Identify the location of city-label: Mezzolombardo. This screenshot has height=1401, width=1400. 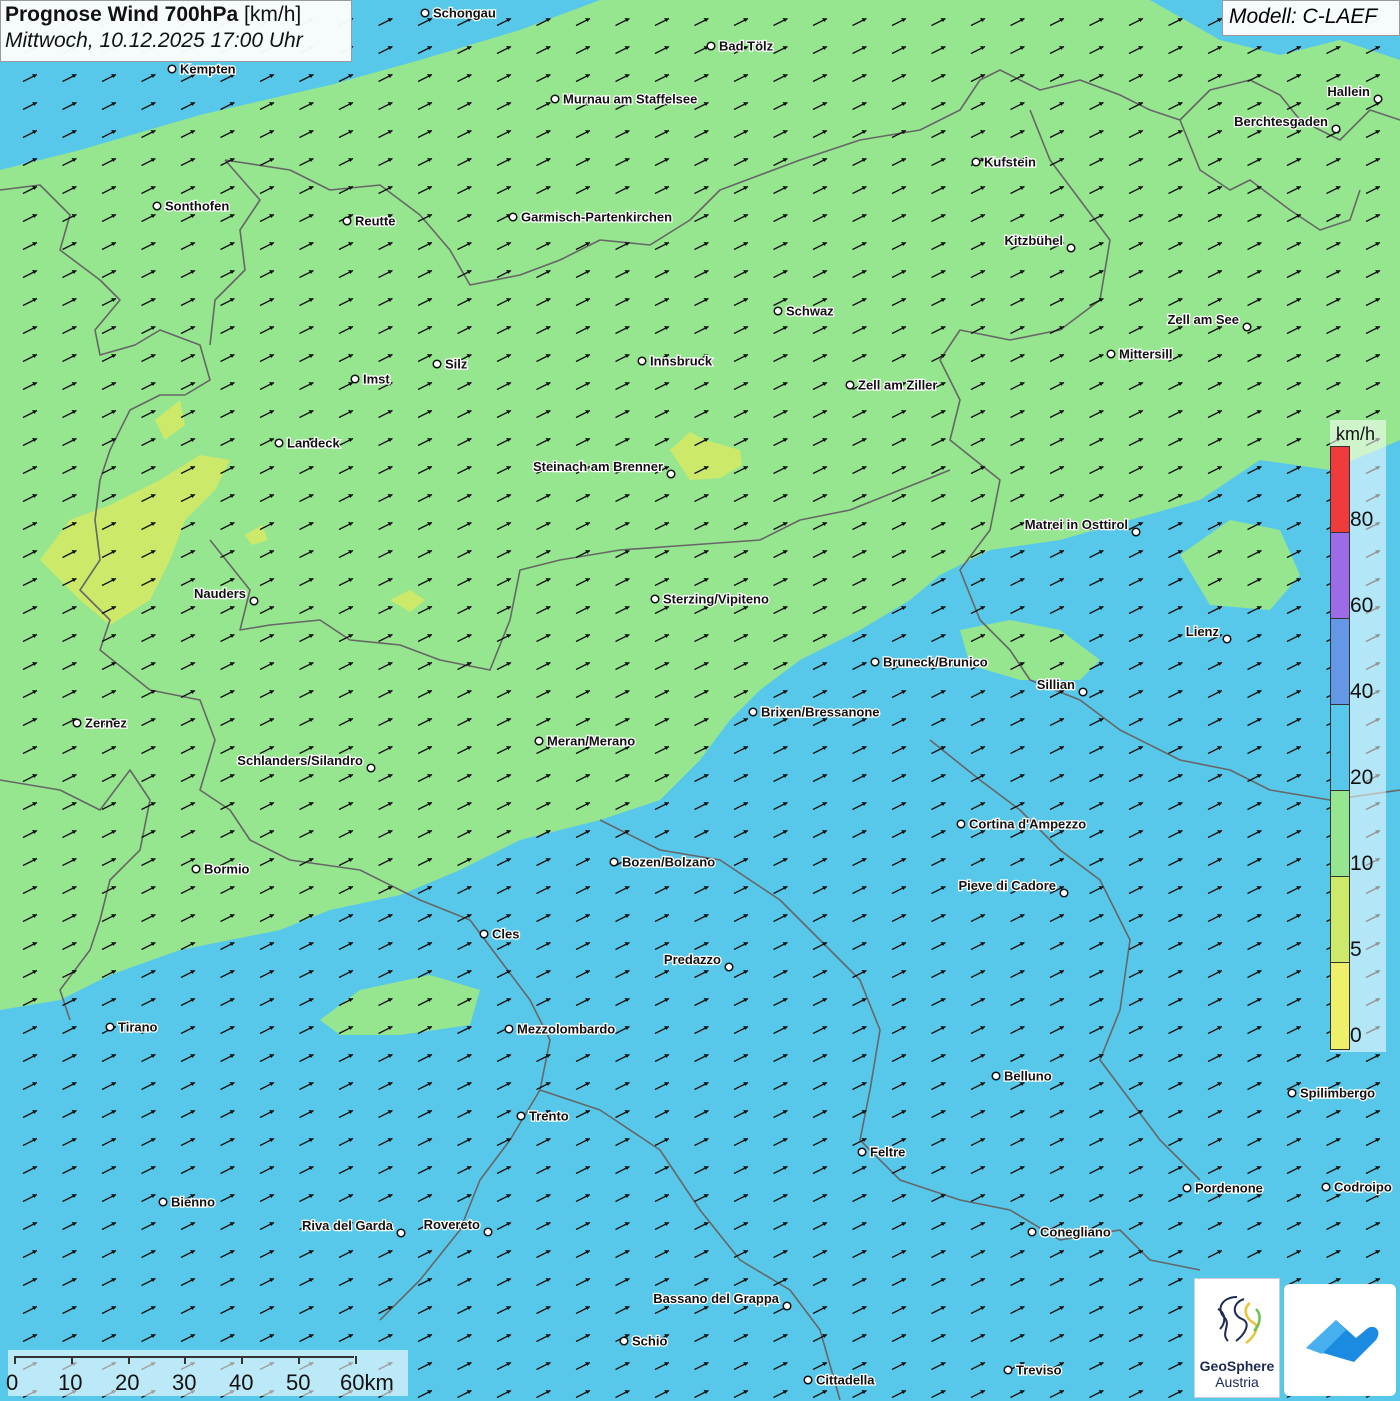
(566, 1029).